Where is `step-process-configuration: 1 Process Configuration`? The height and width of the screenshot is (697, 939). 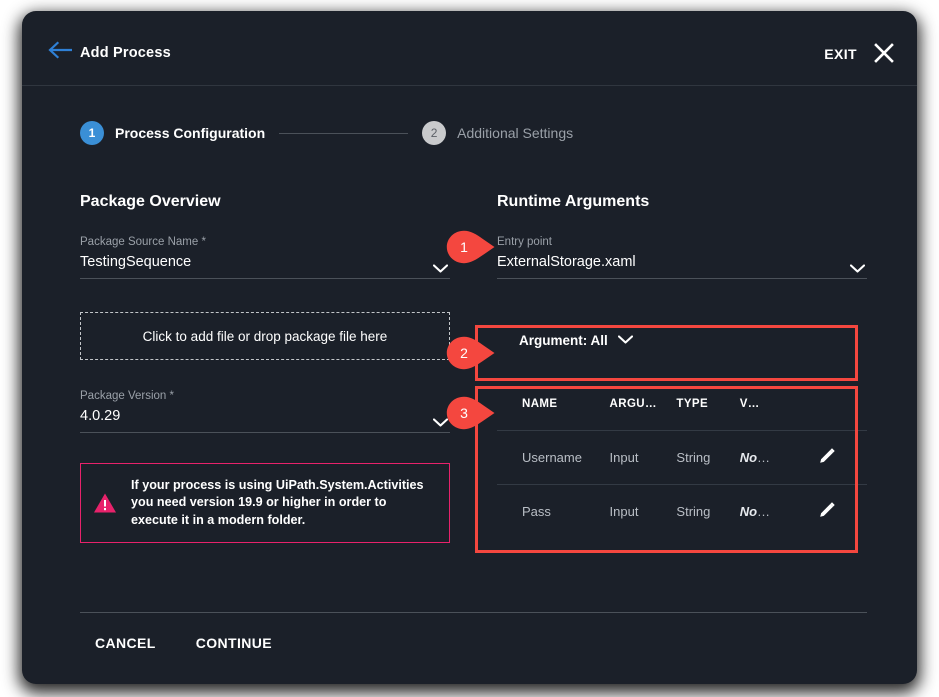
step-process-configuration: 1 Process Configuration is located at coordinates (172, 133).